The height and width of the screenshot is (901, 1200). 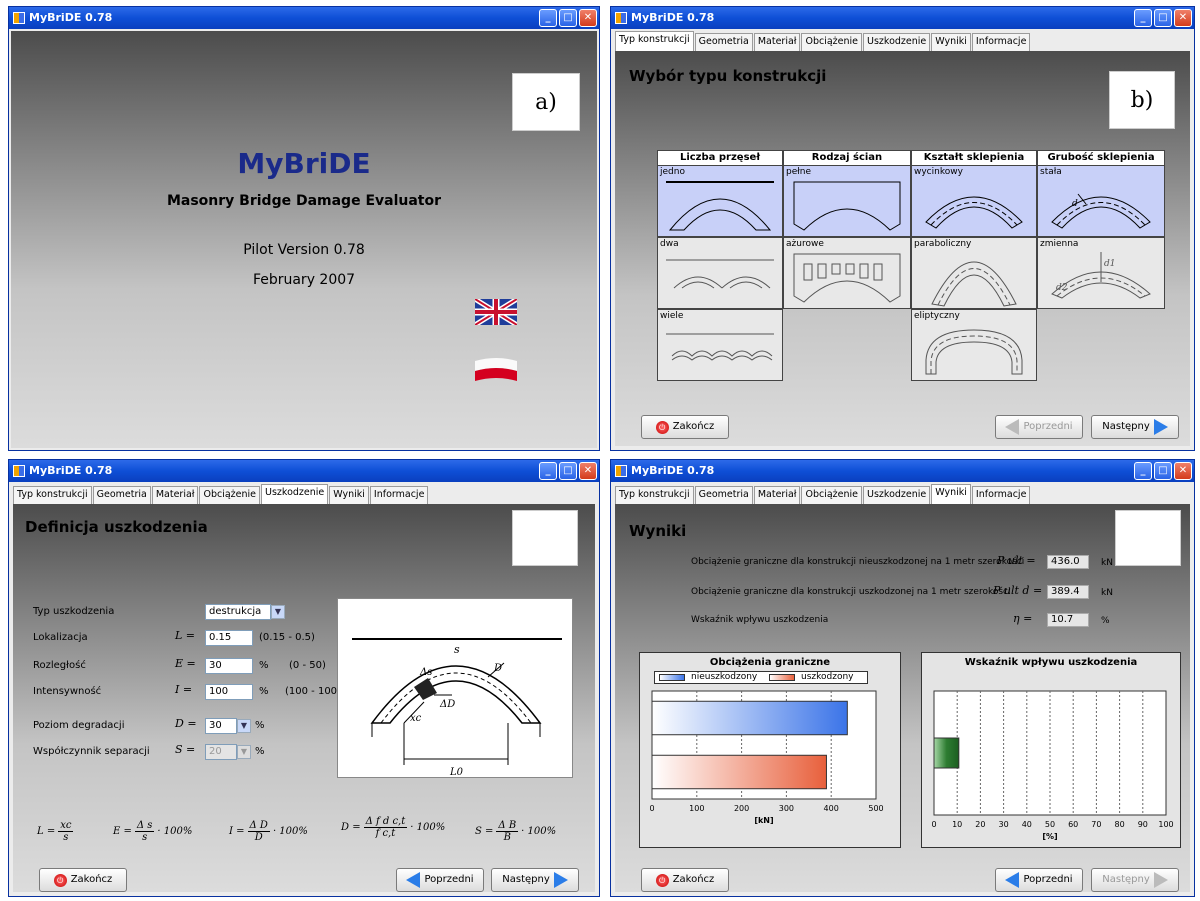 I want to click on option-wiele: wiele, so click(x=720, y=345).